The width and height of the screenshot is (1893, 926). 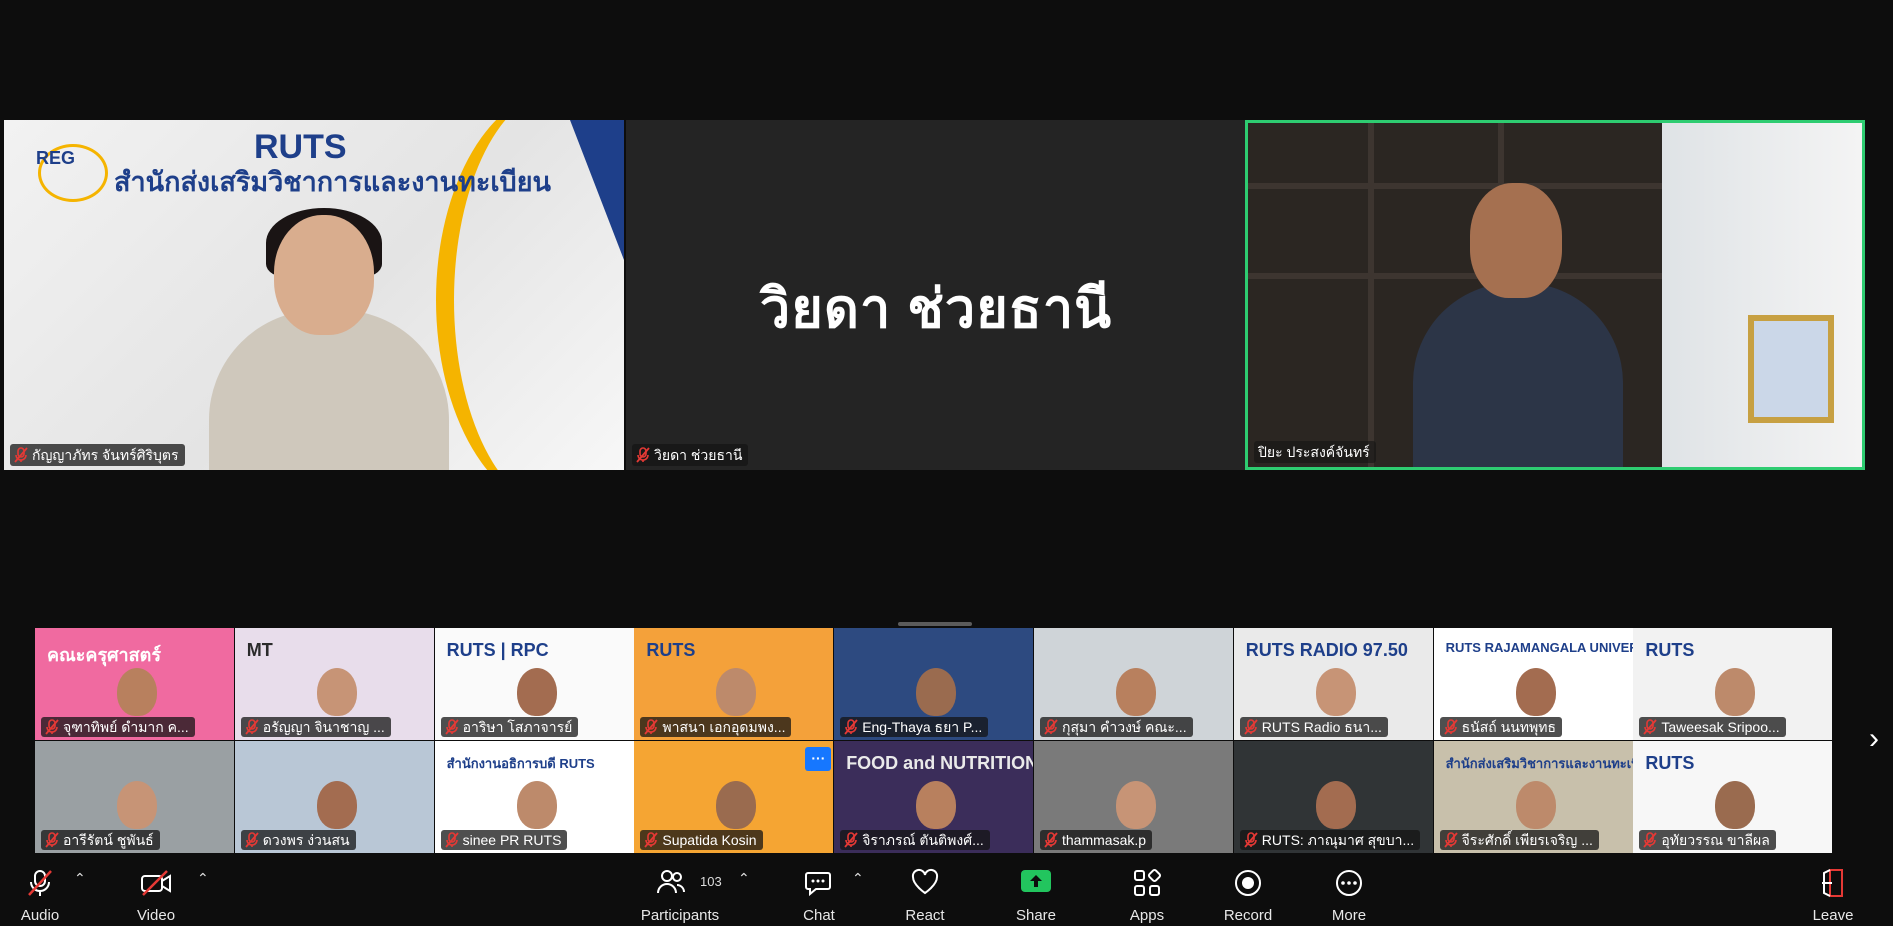 I want to click on gallery-tile: ดวงพร ง่วนสน, so click(x=334, y=797).